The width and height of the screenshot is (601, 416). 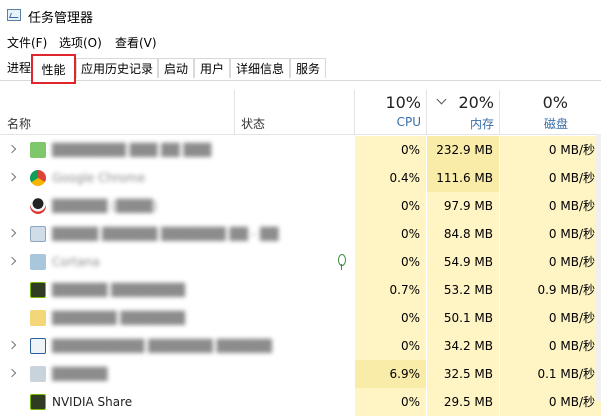 I want to click on tab-users: 用户, so click(x=212, y=68).